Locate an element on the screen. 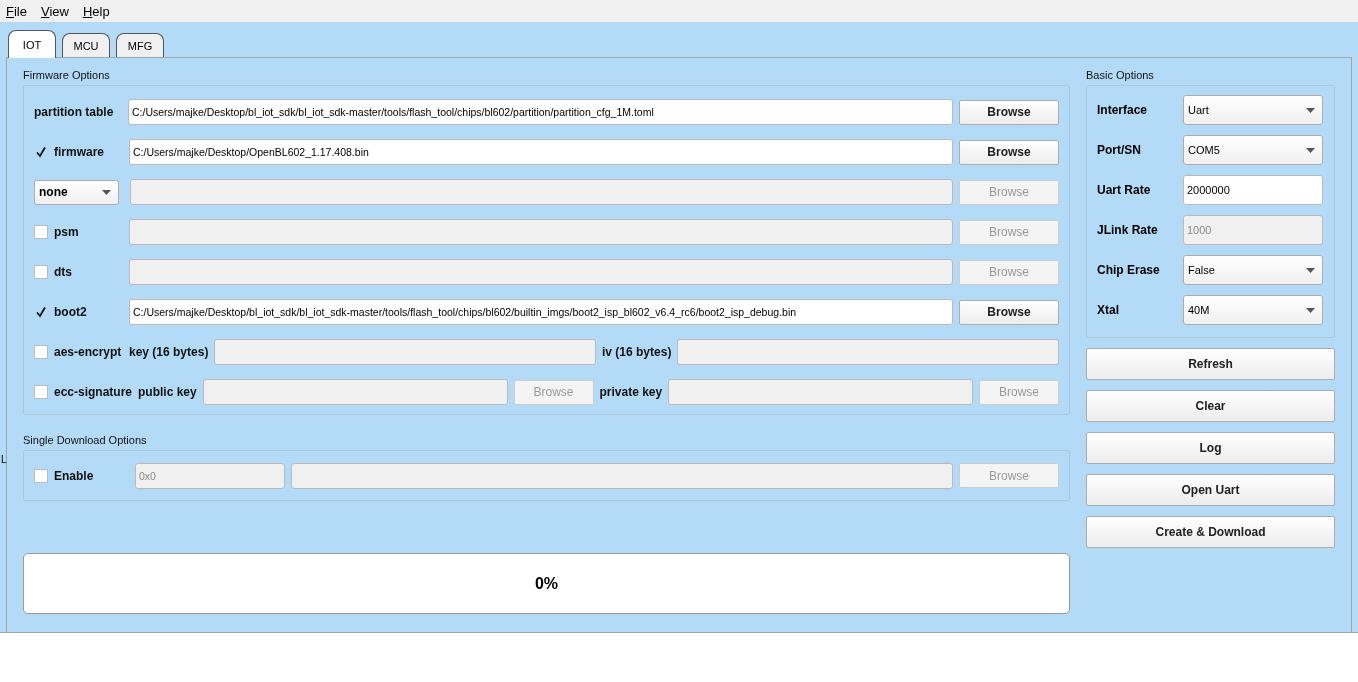  checkbox-label: firmware is located at coordinates (79, 152).